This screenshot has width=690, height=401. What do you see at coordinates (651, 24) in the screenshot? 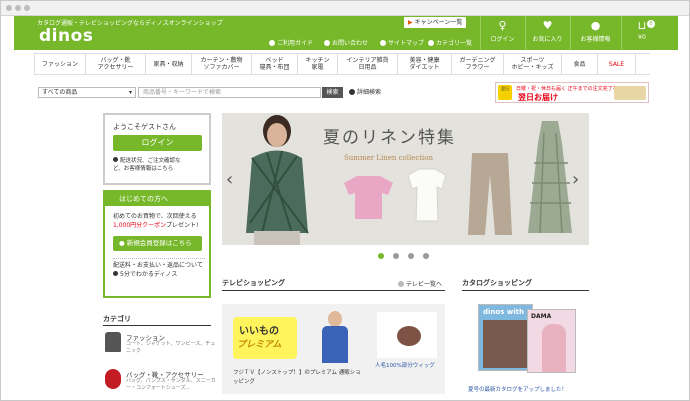
I see `cart-count-badge: 0` at bounding box center [651, 24].